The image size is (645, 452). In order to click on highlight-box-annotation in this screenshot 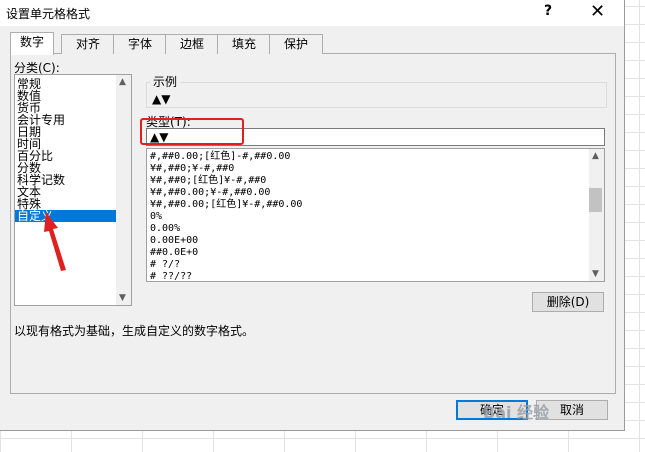, I will do `click(192, 131)`.